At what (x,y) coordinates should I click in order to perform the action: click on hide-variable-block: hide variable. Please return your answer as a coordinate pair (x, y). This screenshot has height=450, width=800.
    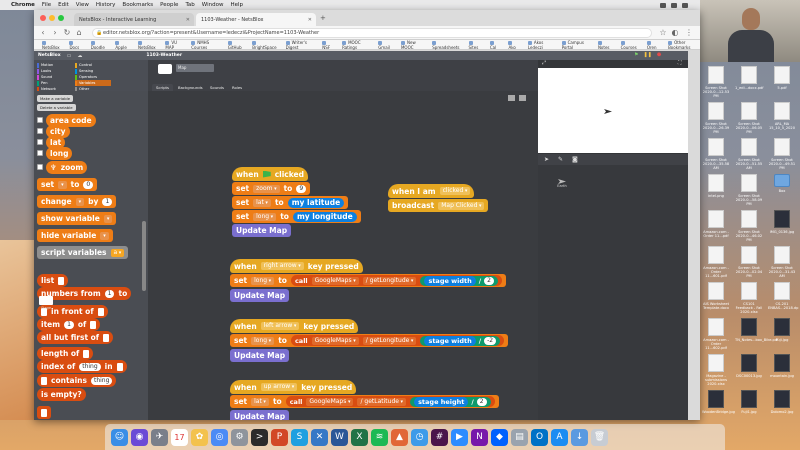
    Looking at the image, I should click on (75, 235).